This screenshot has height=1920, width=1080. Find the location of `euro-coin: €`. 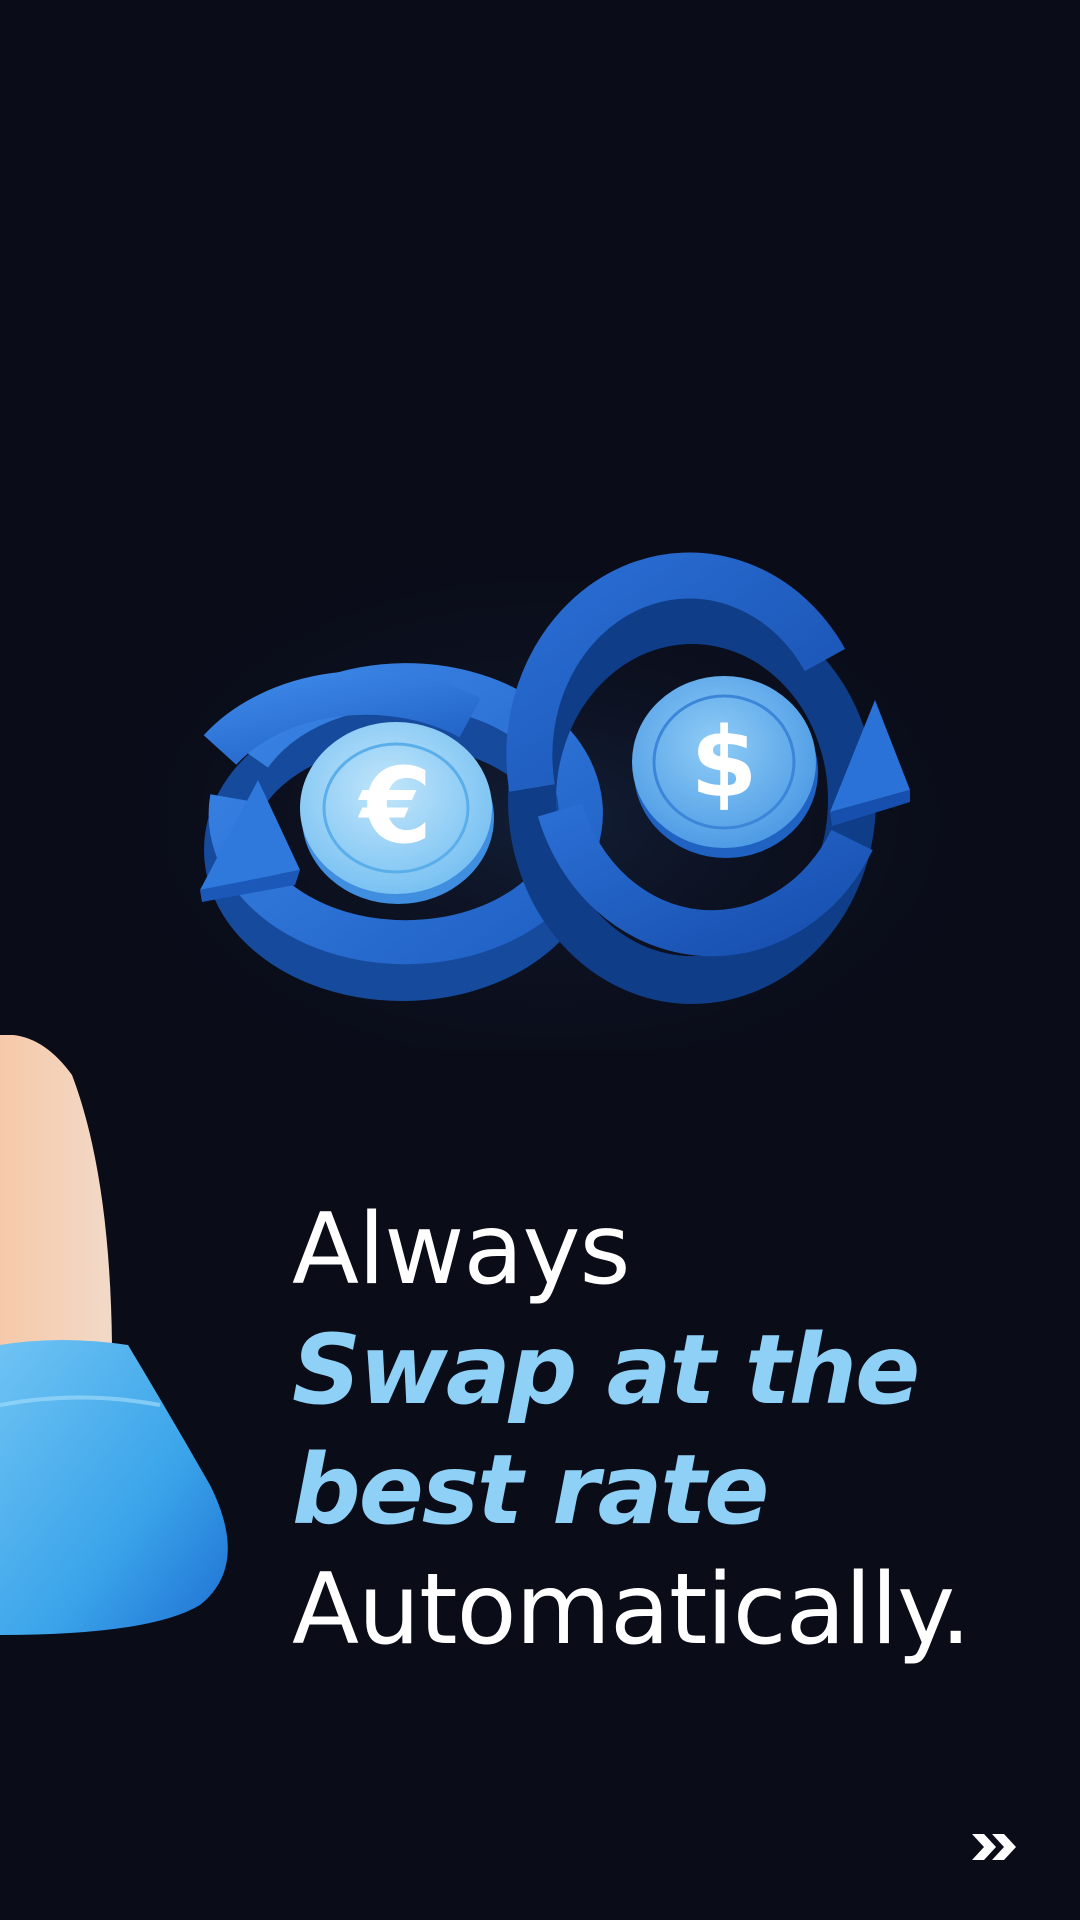

euro-coin: € is located at coordinates (397, 813).